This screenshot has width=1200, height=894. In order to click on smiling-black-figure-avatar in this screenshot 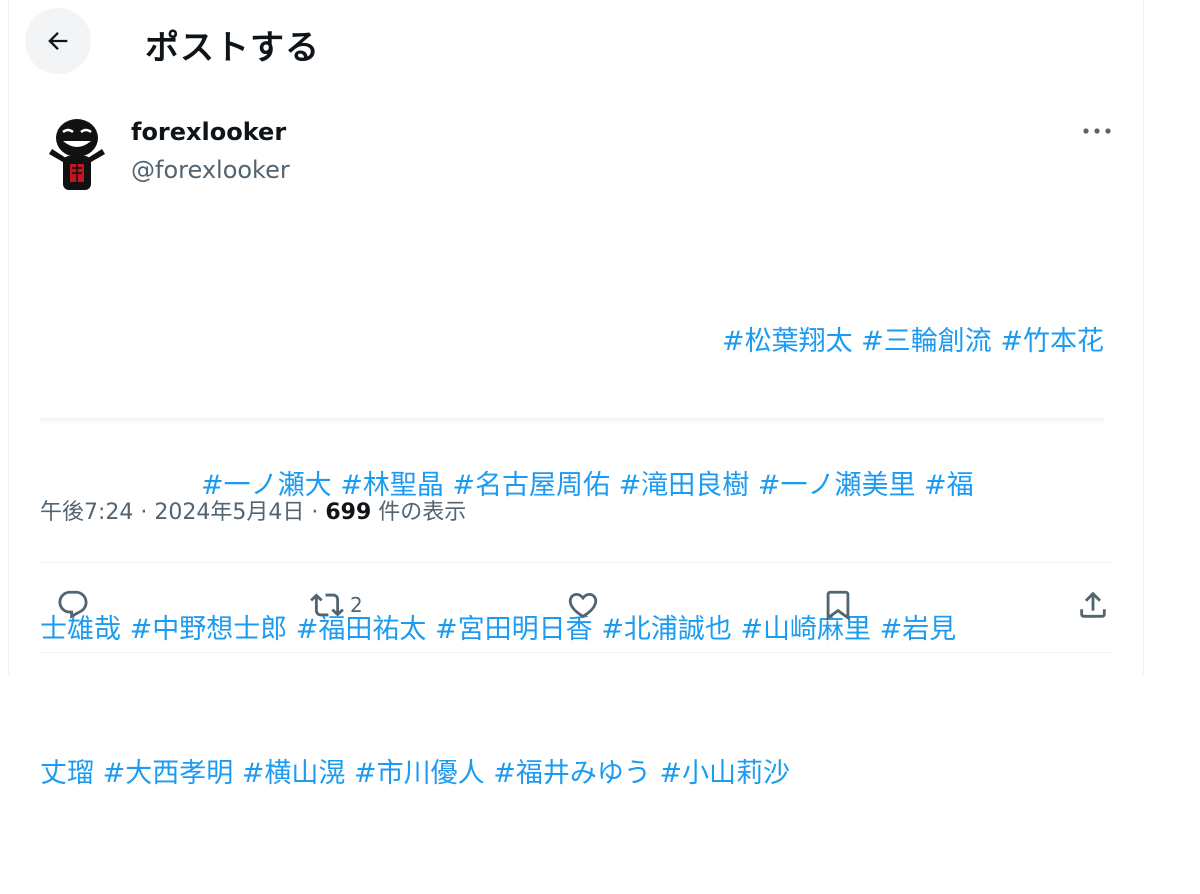, I will do `click(77, 154)`.